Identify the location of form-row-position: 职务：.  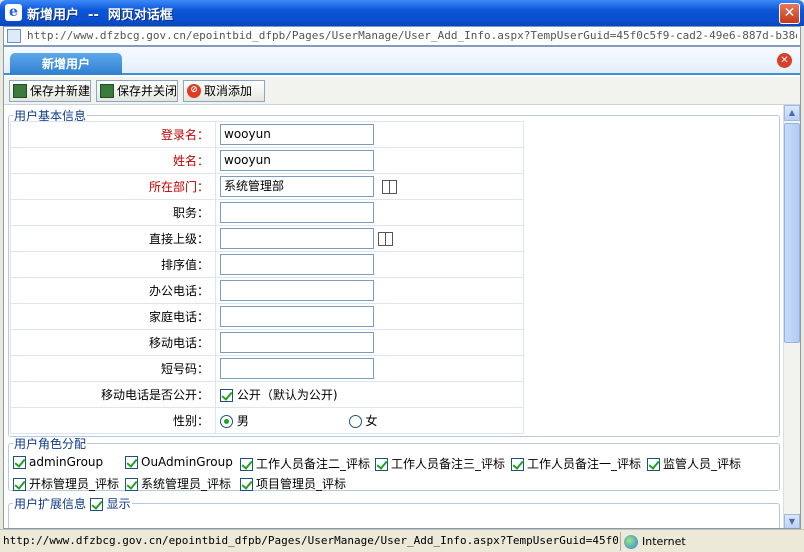
(267, 212).